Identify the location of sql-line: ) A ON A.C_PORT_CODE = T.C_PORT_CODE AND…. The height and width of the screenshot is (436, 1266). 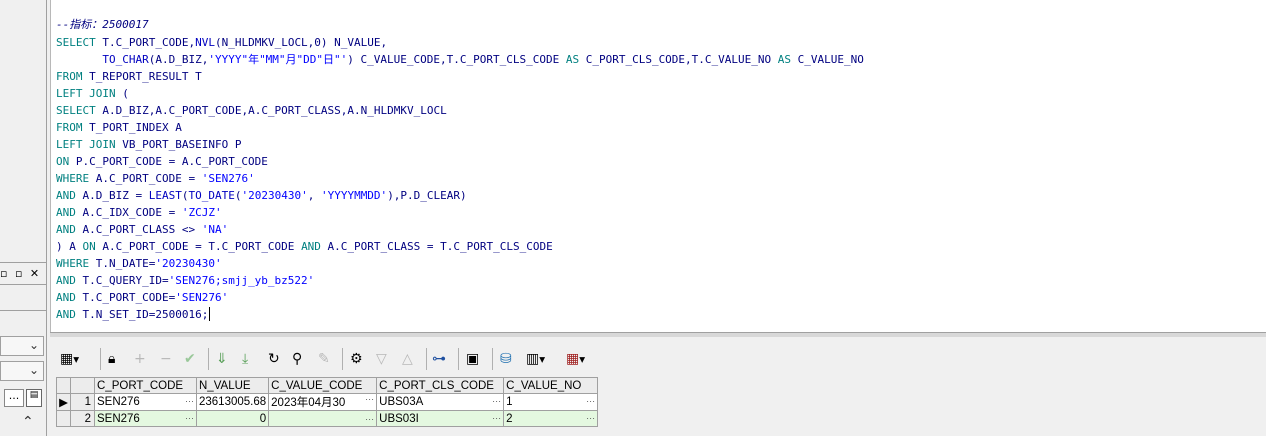
(304, 246).